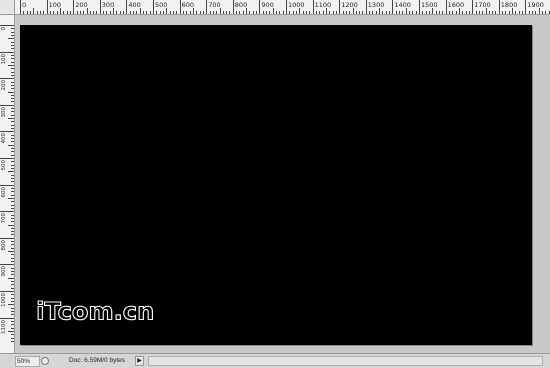 The width and height of the screenshot is (550, 368). Describe the element at coordinates (139, 361) in the screenshot. I see `info-menu-arrow-icon: ▶` at that location.